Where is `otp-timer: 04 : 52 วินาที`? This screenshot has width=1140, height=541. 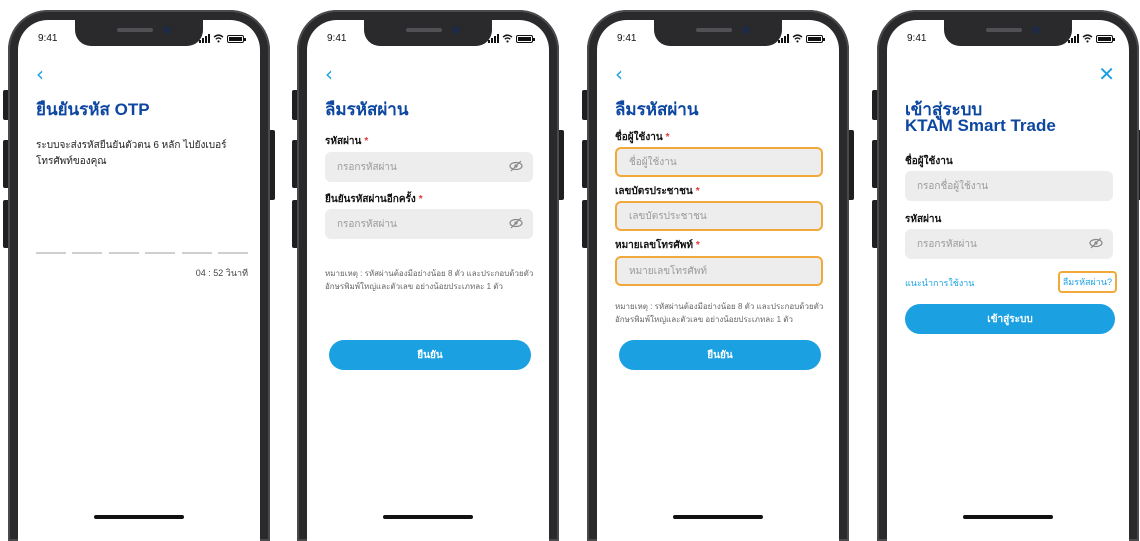
otp-timer: 04 : 52 วินาที is located at coordinates (221, 273).